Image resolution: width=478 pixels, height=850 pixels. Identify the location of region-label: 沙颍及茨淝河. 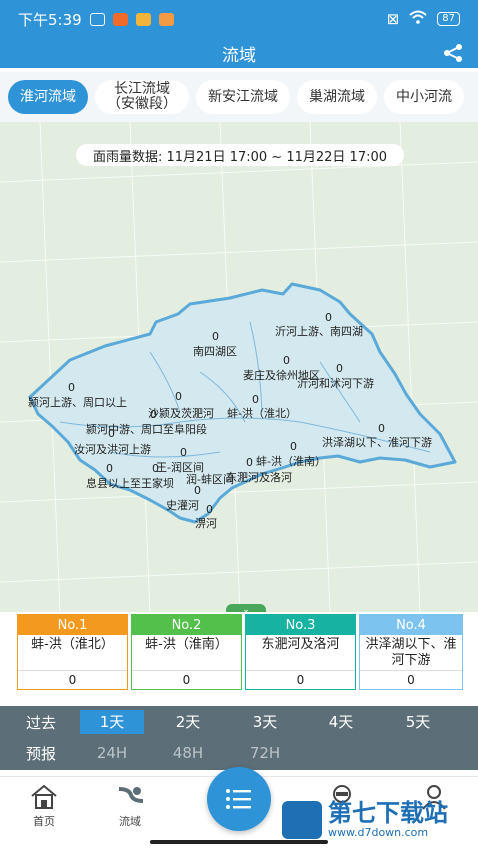
(181, 413).